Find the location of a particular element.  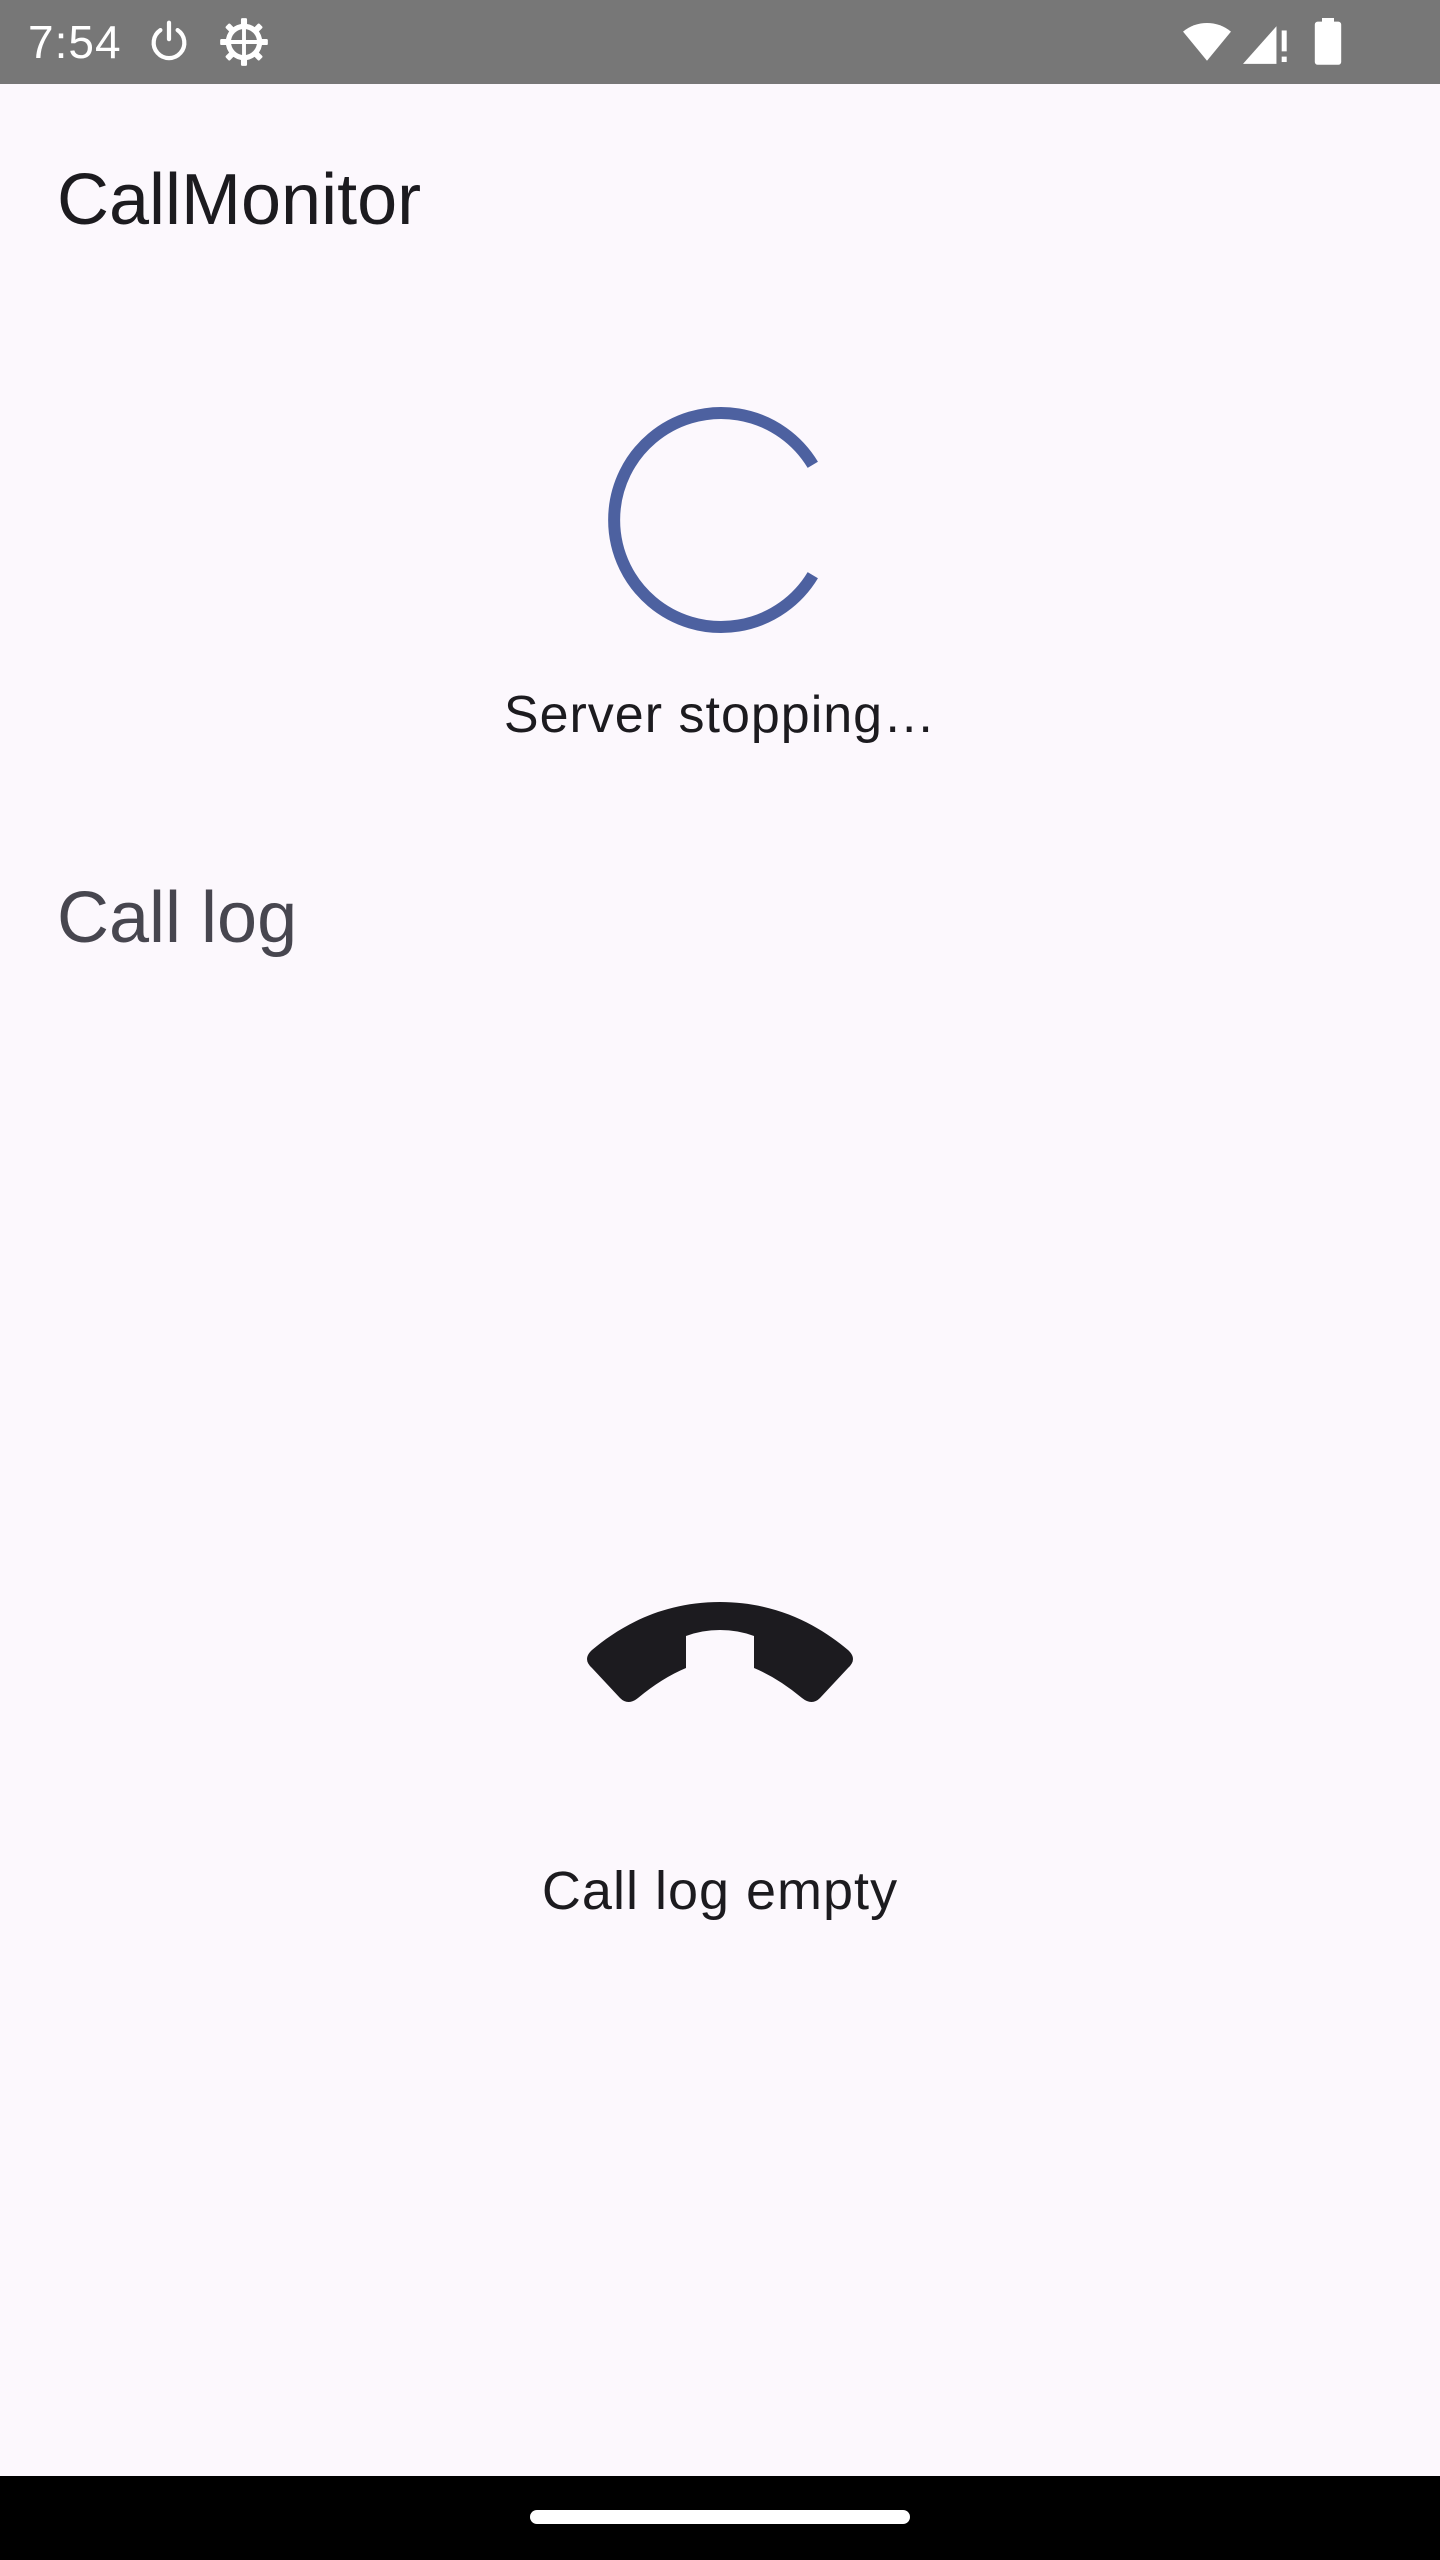

call-end-icon is located at coordinates (720, 1652).